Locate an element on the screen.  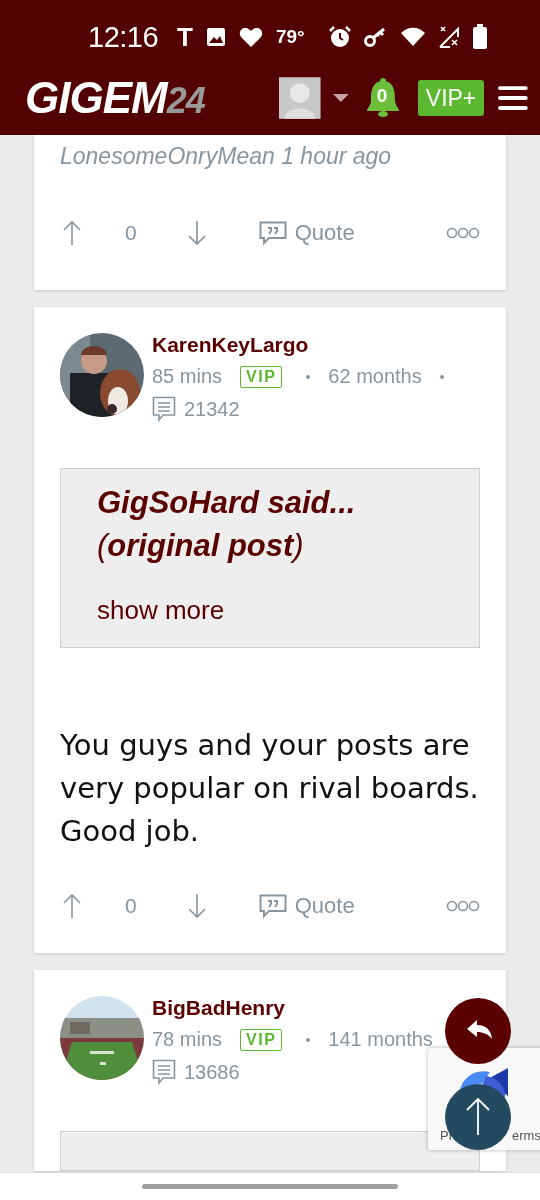
menu-icon is located at coordinates (513, 98).